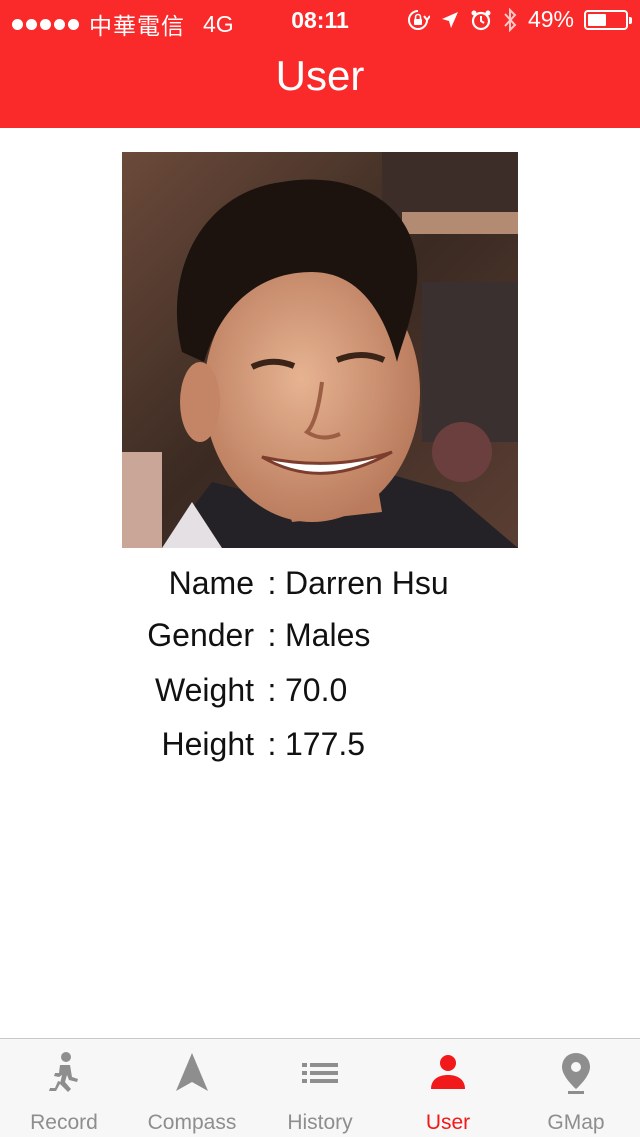 This screenshot has width=640, height=1137. I want to click on list-icon, so click(320, 1073).